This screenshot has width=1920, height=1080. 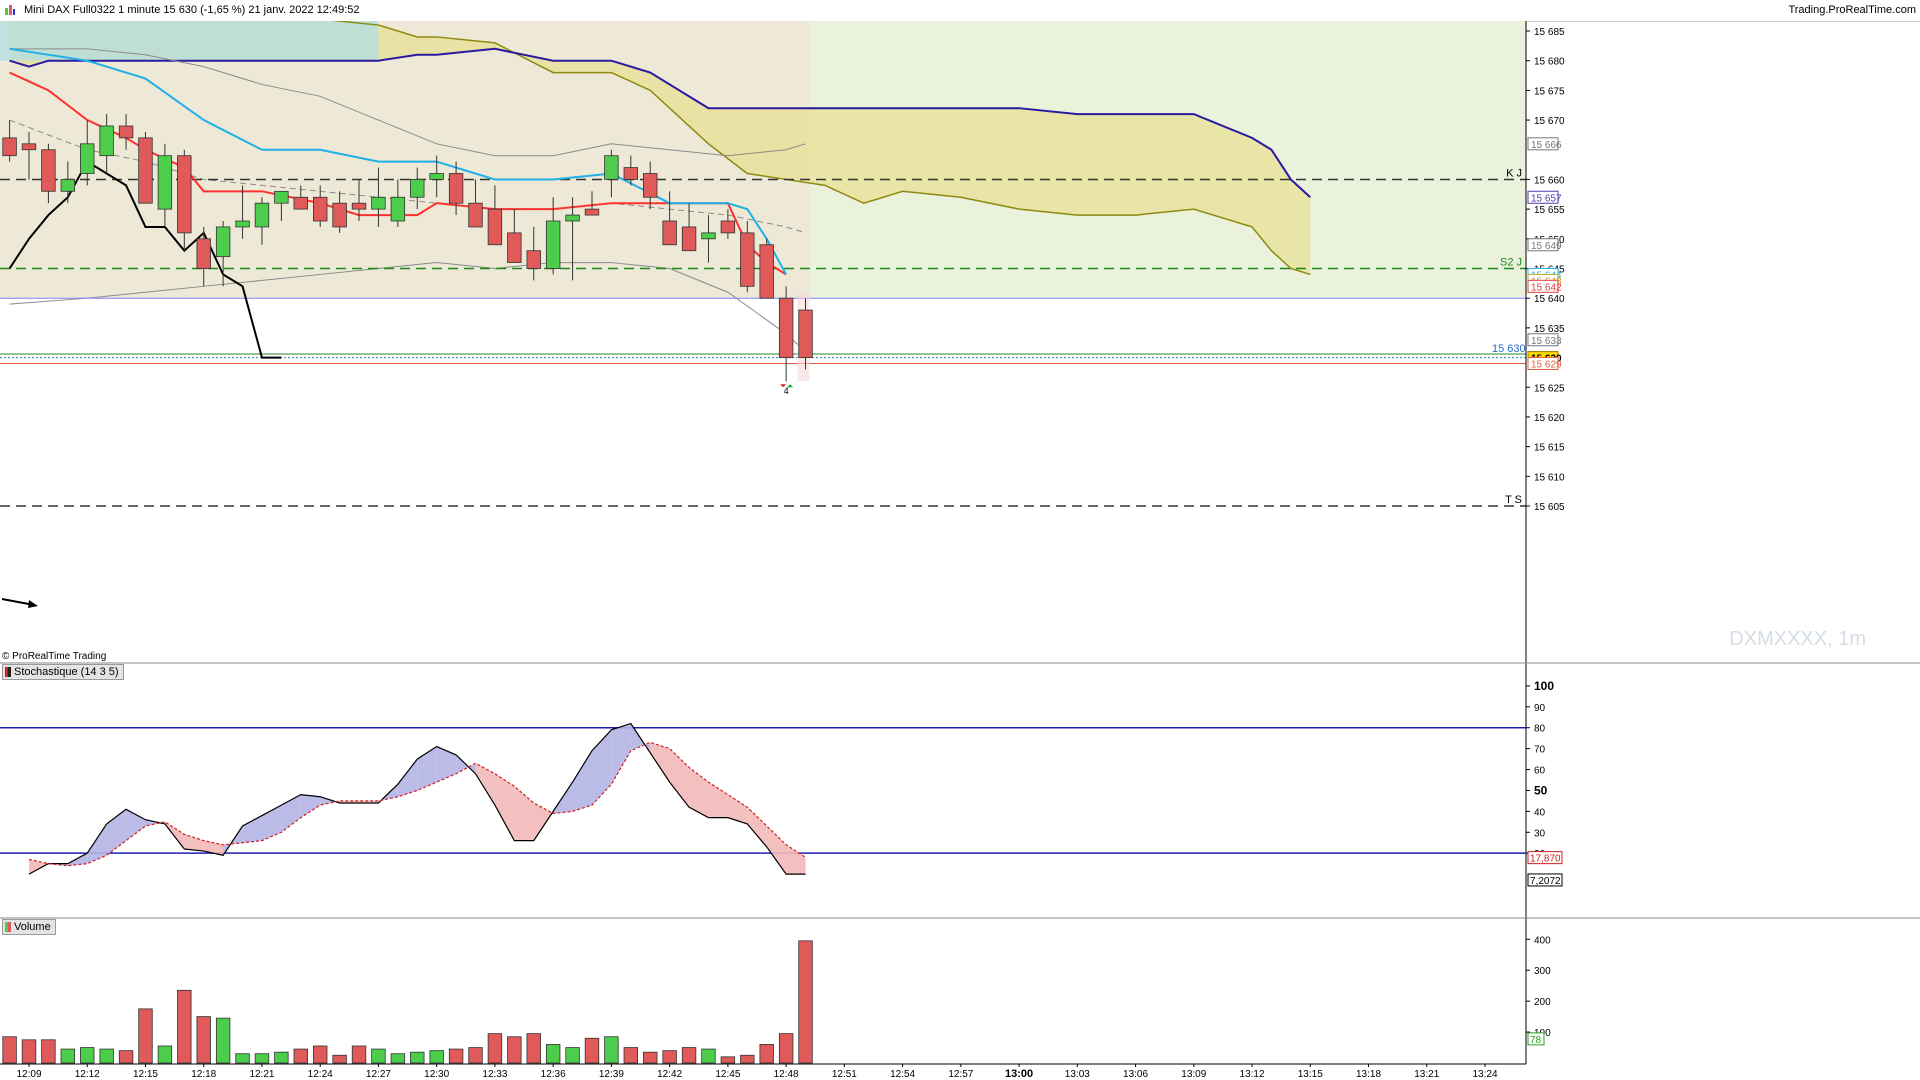 I want to click on time-tick-label: 12:45, so click(x=727, y=1074).